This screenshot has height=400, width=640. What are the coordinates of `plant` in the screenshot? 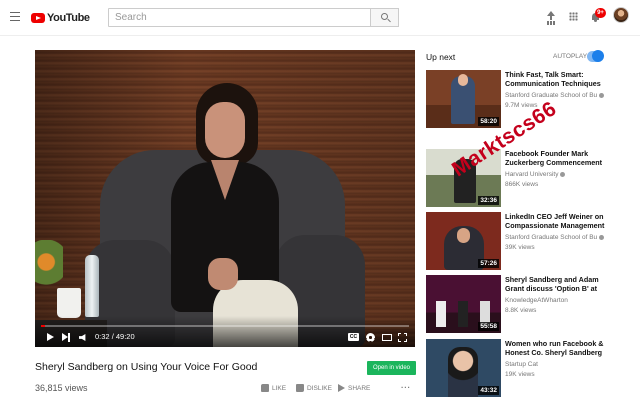 It's located at (49, 267).